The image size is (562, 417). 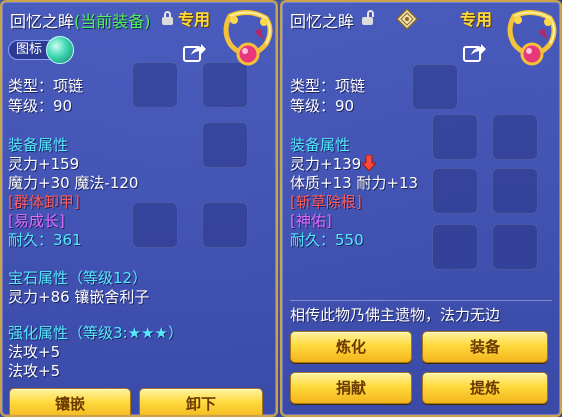 I want to click on badge-label: 图标, so click(x=29, y=49).